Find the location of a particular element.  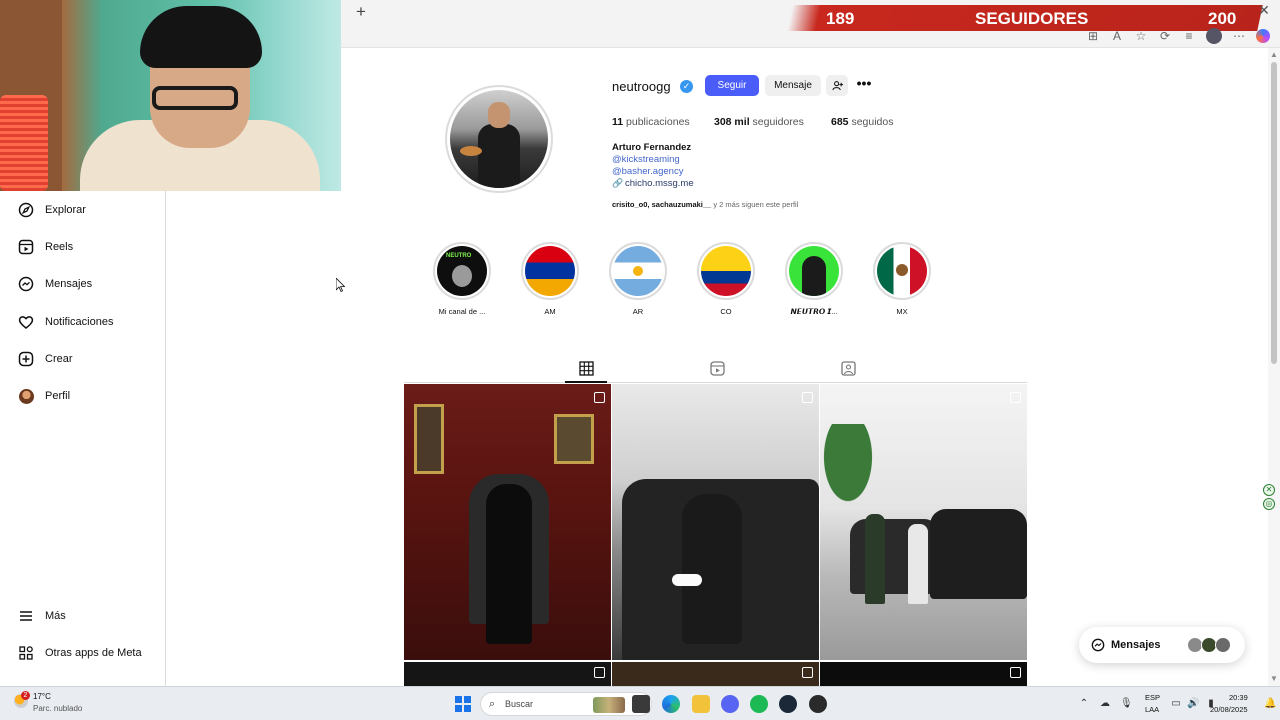

file-explorer-icon is located at coordinates (701, 704).